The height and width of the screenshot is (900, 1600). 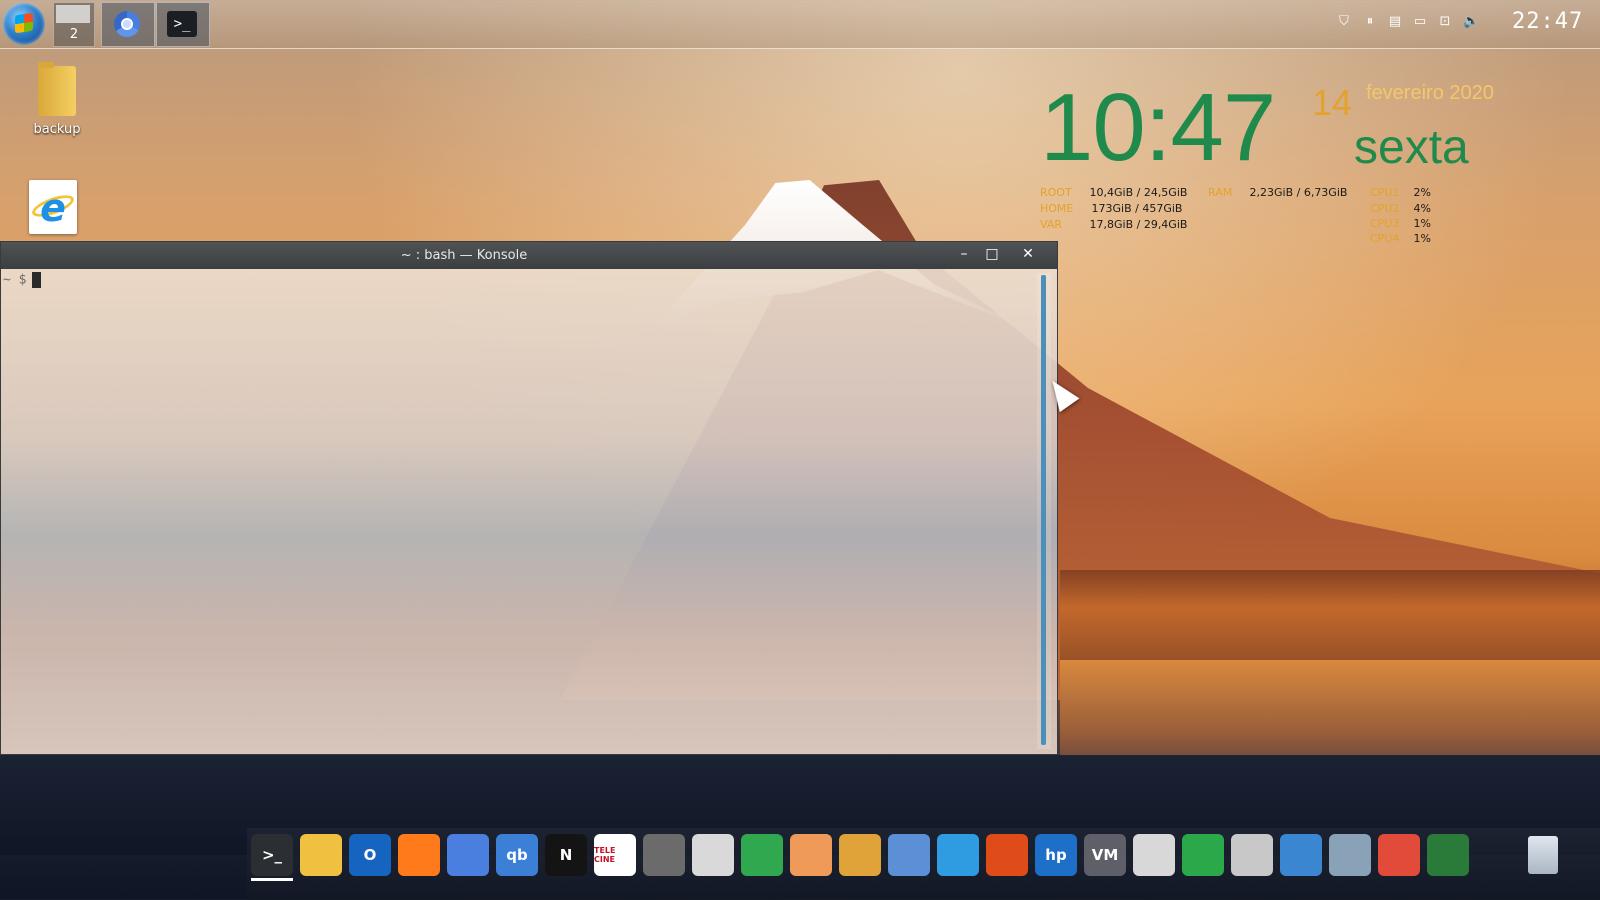 What do you see at coordinates (1056, 192) in the screenshot?
I see `disk-label: ROOT` at bounding box center [1056, 192].